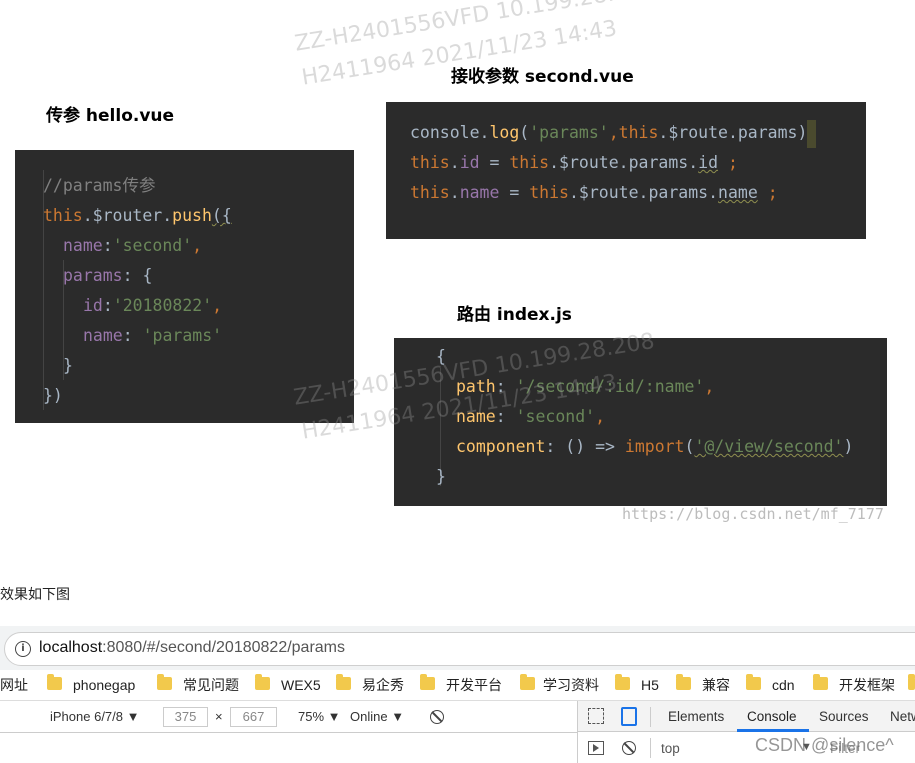 The image size is (915, 763). What do you see at coordinates (127, 215) in the screenshot?
I see `code-token: .$router.` at bounding box center [127, 215].